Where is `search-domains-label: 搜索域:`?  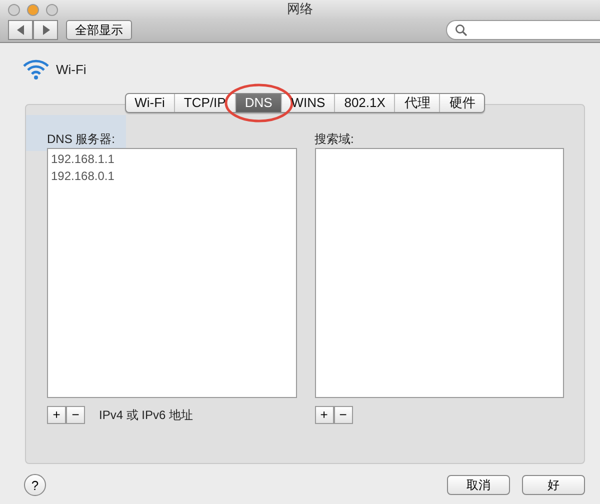 search-domains-label: 搜索域: is located at coordinates (334, 139).